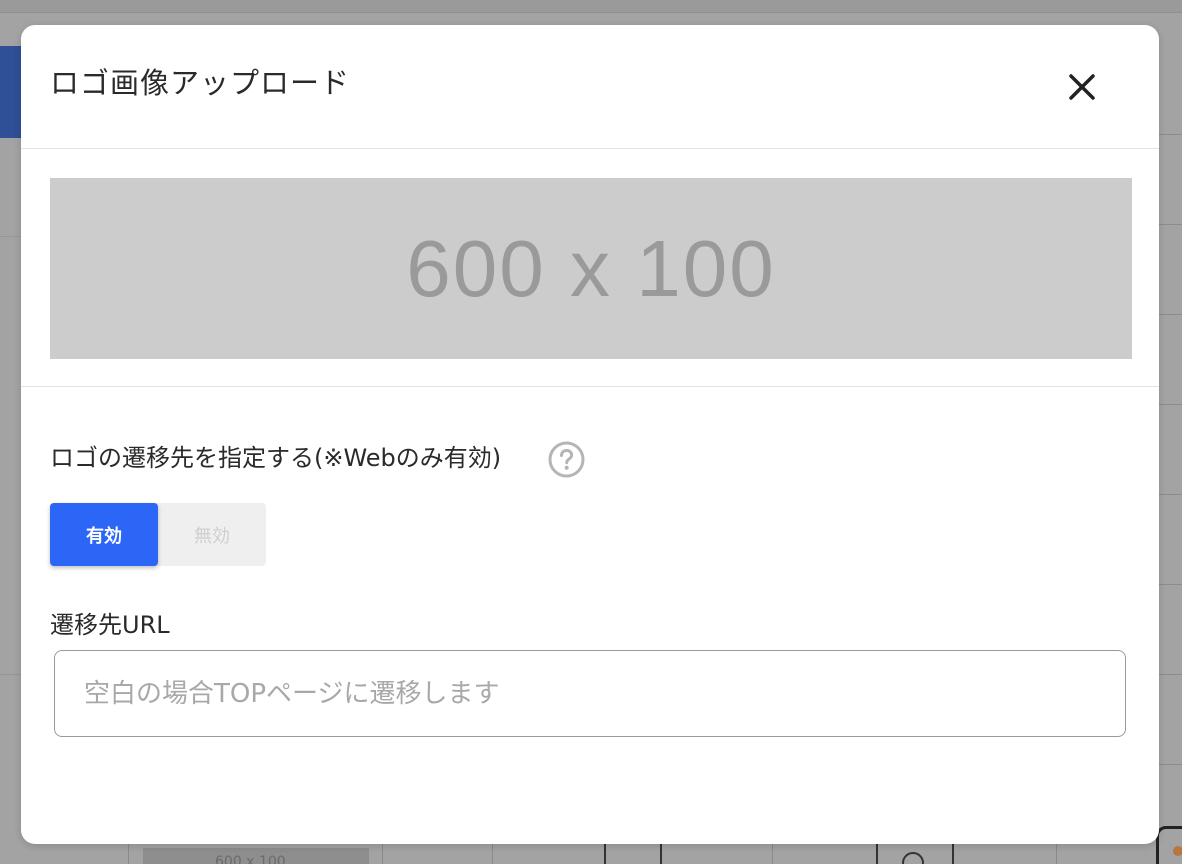 This screenshot has width=1182, height=864. I want to click on modal-header: ロゴ画像アップロード, so click(590, 87).